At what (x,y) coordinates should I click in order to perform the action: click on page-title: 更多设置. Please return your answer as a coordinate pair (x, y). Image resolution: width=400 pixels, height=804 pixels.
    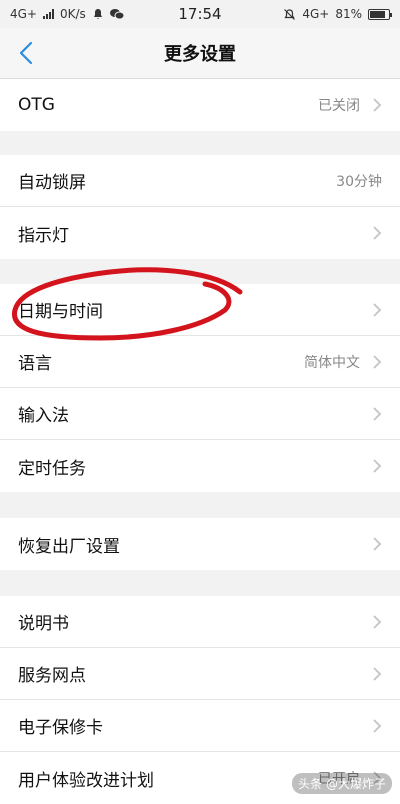
    Looking at the image, I should click on (200, 54).